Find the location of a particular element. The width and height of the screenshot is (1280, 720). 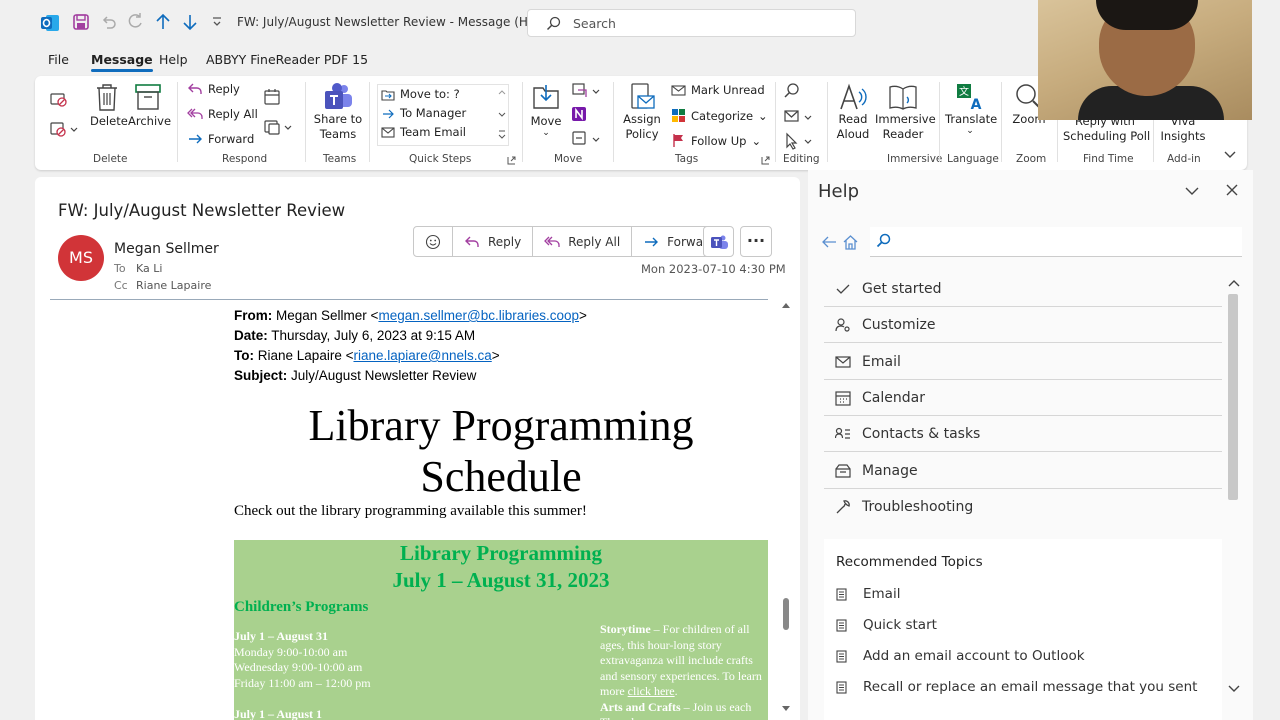

reply-all-action-button: Reply All is located at coordinates (583, 241).